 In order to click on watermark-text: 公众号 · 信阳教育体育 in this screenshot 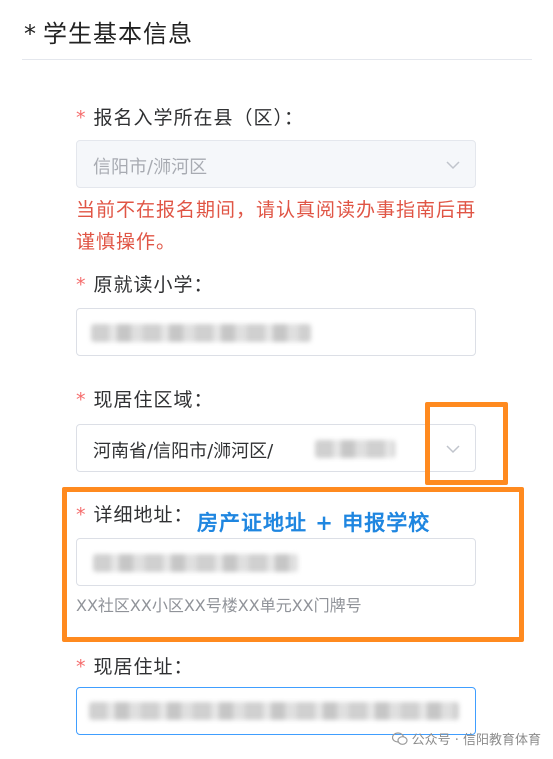, I will do `click(476, 740)`.